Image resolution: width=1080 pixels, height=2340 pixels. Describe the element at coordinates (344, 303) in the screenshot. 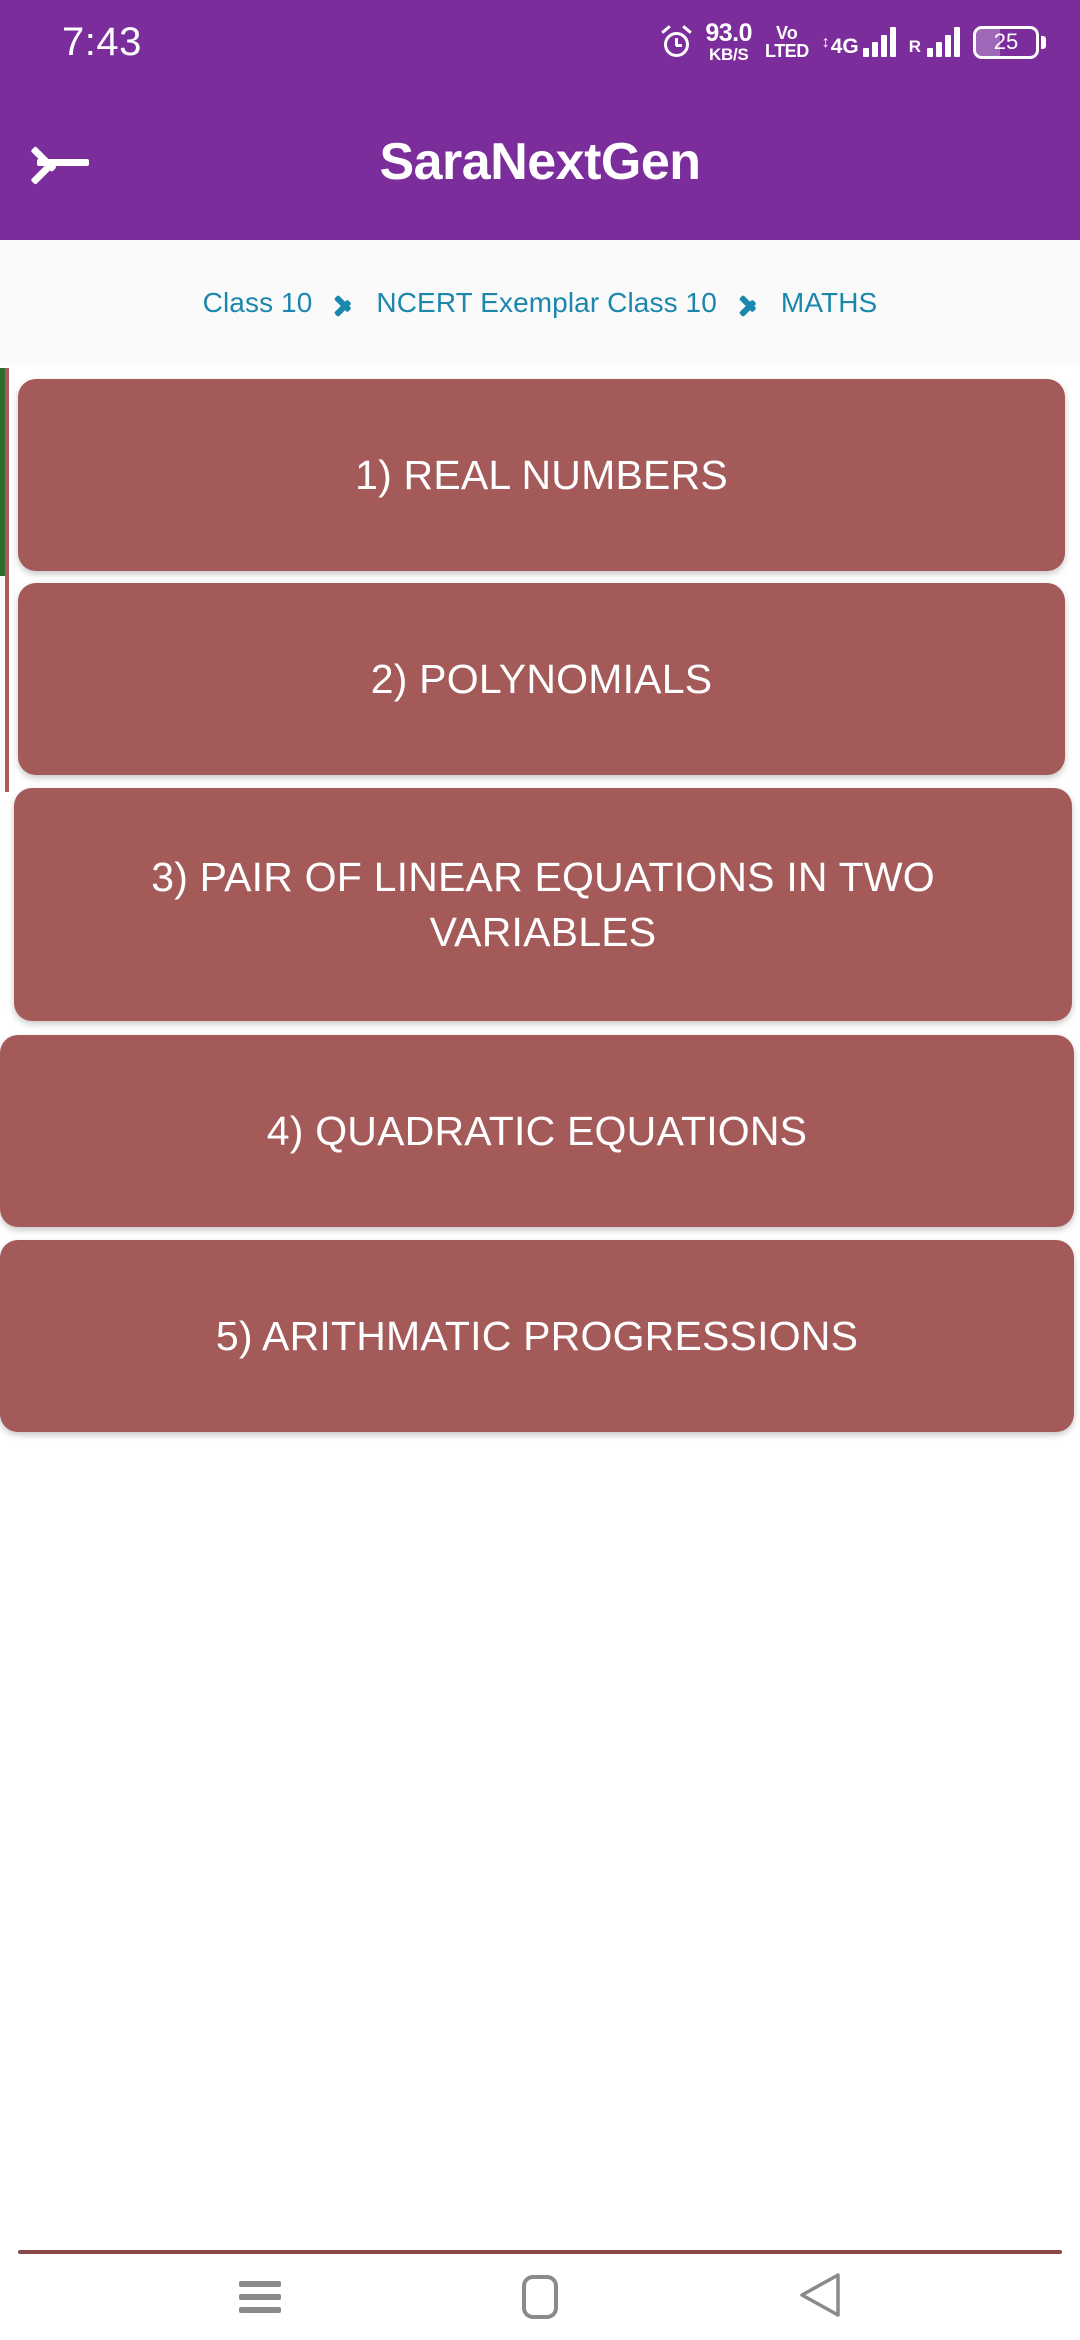

I see `chevron-right-icon` at that location.